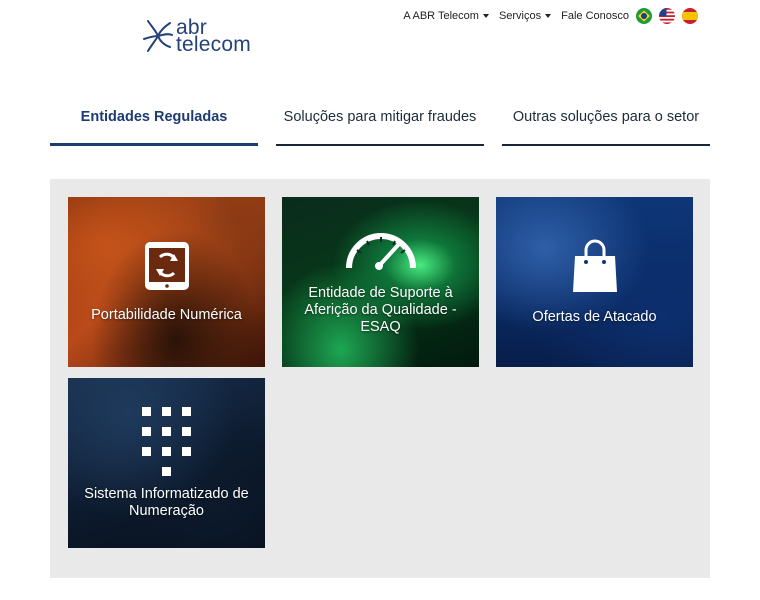 This screenshot has width=760, height=600. I want to click on nav-label-servicos: Serviços, so click(520, 16).